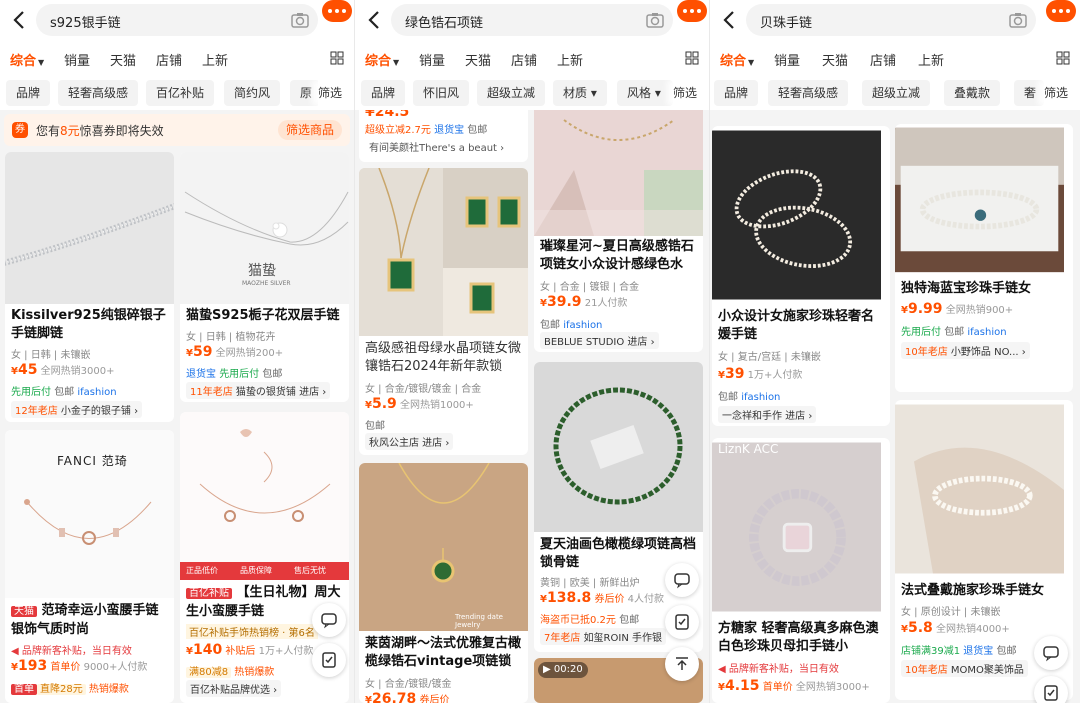  What do you see at coordinates (965, 350) in the screenshot?
I see `shop-link: 10年老店 小野饰品 NO... ›` at bounding box center [965, 350].